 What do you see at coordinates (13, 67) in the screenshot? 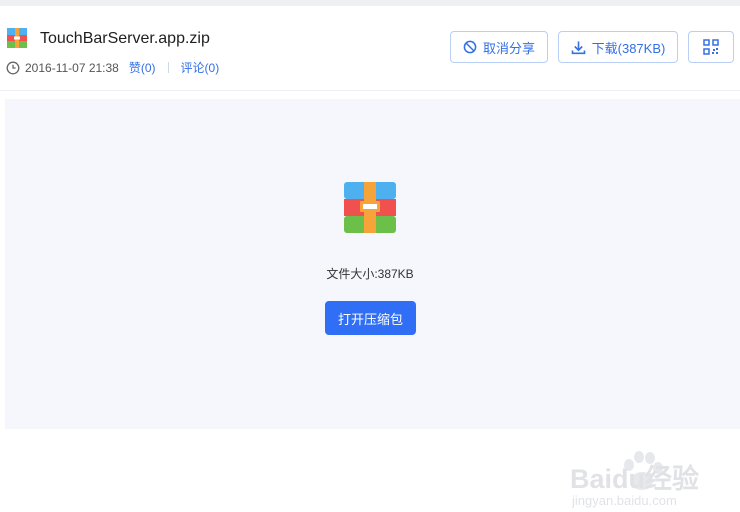
I see `clock-icon` at bounding box center [13, 67].